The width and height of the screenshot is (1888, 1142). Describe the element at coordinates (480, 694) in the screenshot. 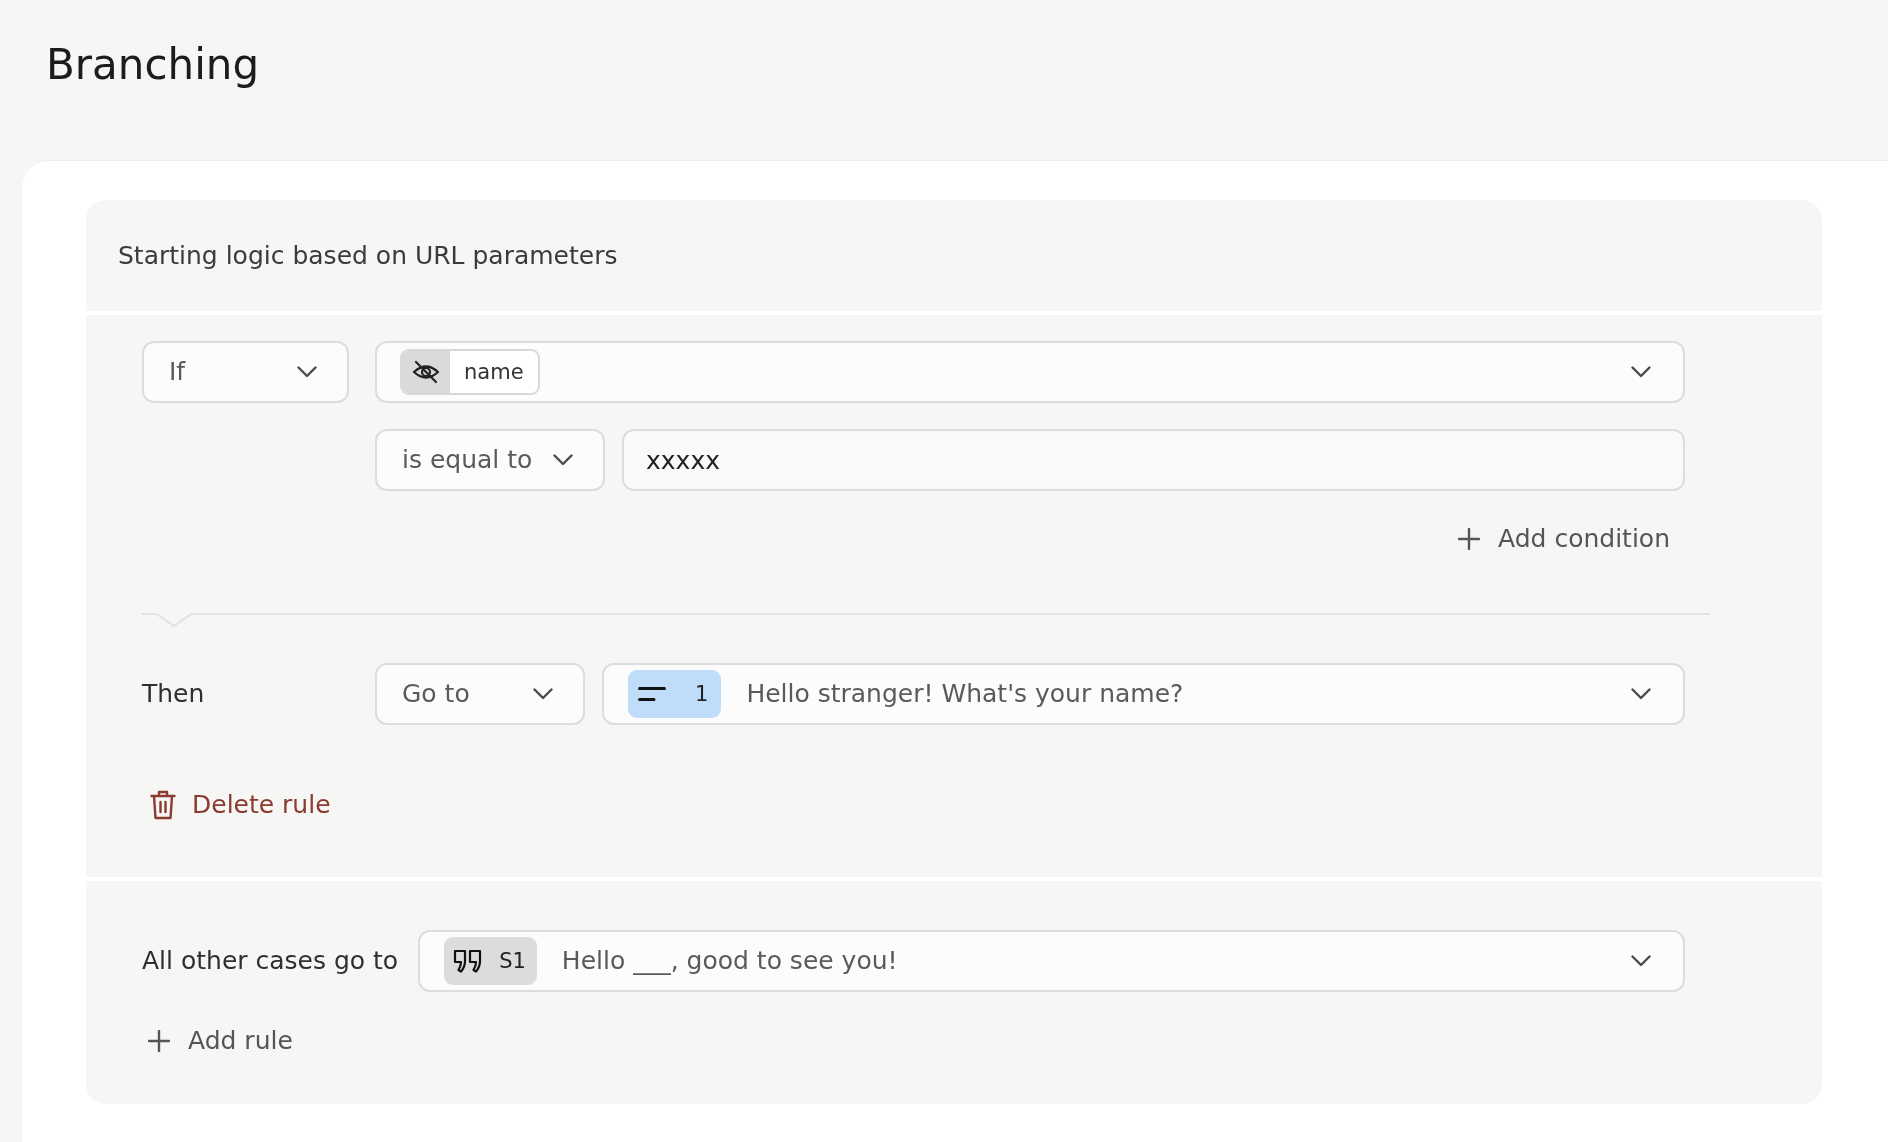

I see `action-select: Go to` at that location.